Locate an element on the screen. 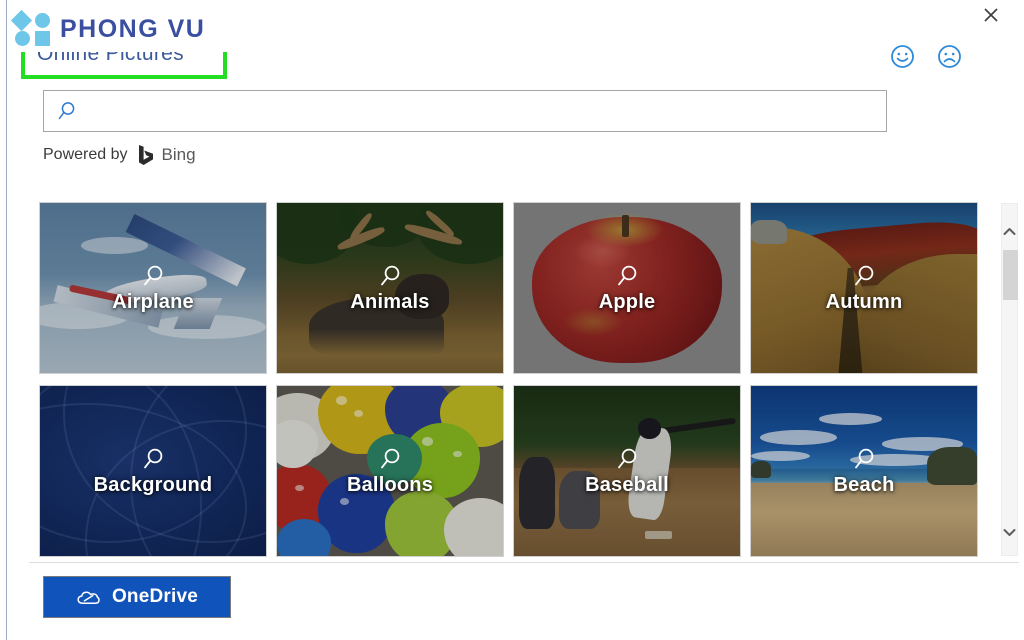  phong-vu-logo: PHONG VU is located at coordinates (122, 29).